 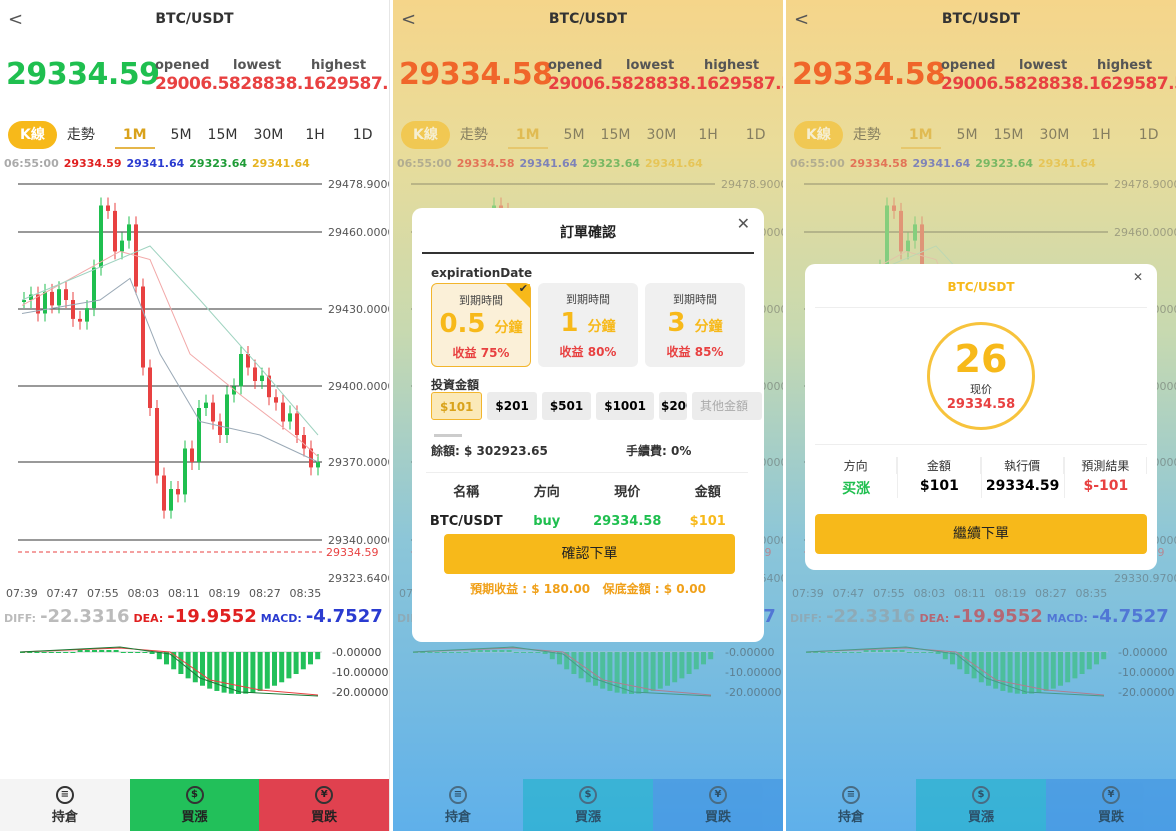 What do you see at coordinates (1142, 652) in the screenshot?
I see `macd-tick-label: -0.00000` at bounding box center [1142, 652].